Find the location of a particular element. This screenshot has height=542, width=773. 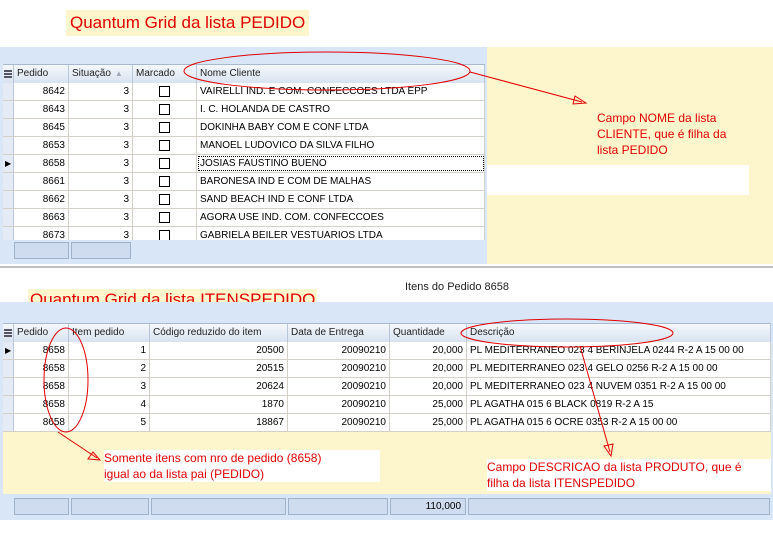

cell-descricao: PL AGATHA 015 6 OCRE 0353 R-2 A 15 00 00 is located at coordinates (619, 422).